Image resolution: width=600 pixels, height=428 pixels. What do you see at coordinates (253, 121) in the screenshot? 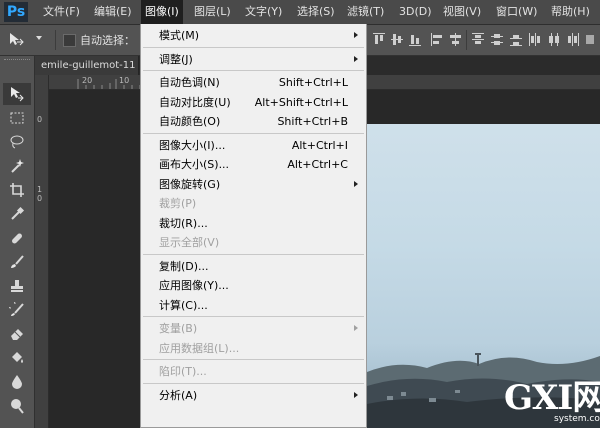
I see `image-menu-item: 自动颜色(O) Shift+Ctrl+B` at bounding box center [253, 121].